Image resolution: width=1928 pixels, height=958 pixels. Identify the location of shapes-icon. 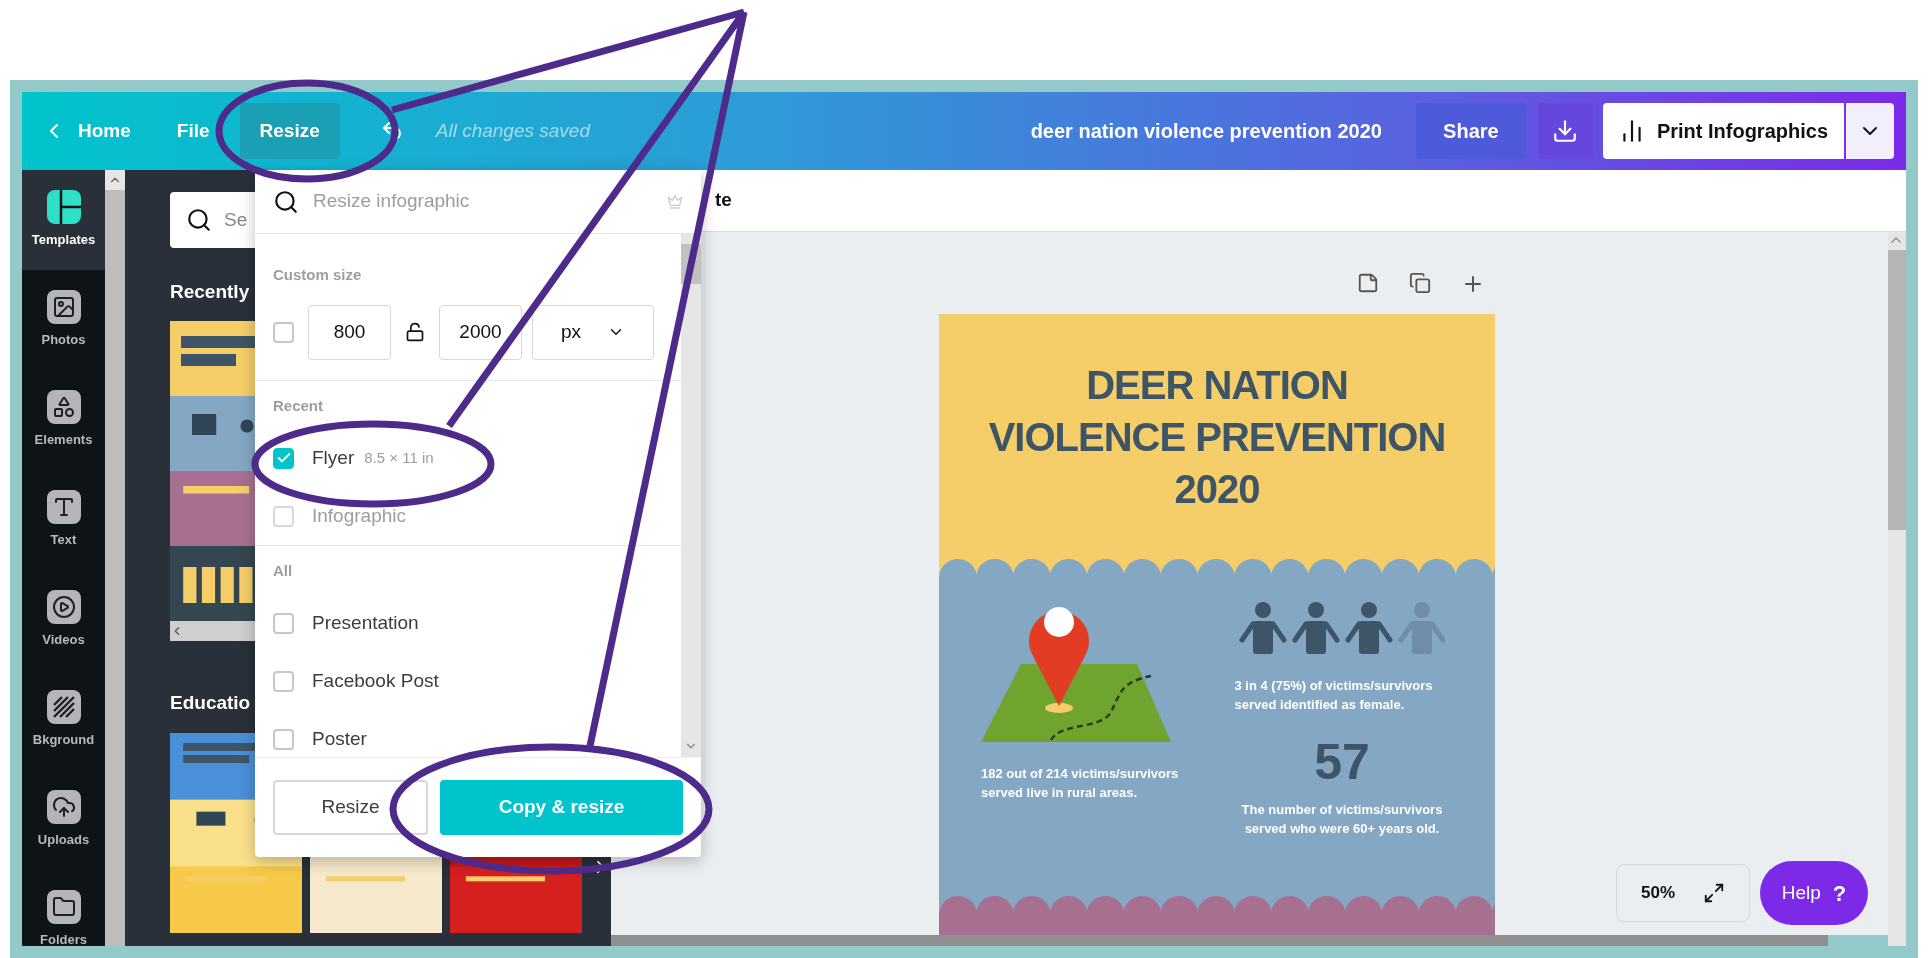
(63, 407).